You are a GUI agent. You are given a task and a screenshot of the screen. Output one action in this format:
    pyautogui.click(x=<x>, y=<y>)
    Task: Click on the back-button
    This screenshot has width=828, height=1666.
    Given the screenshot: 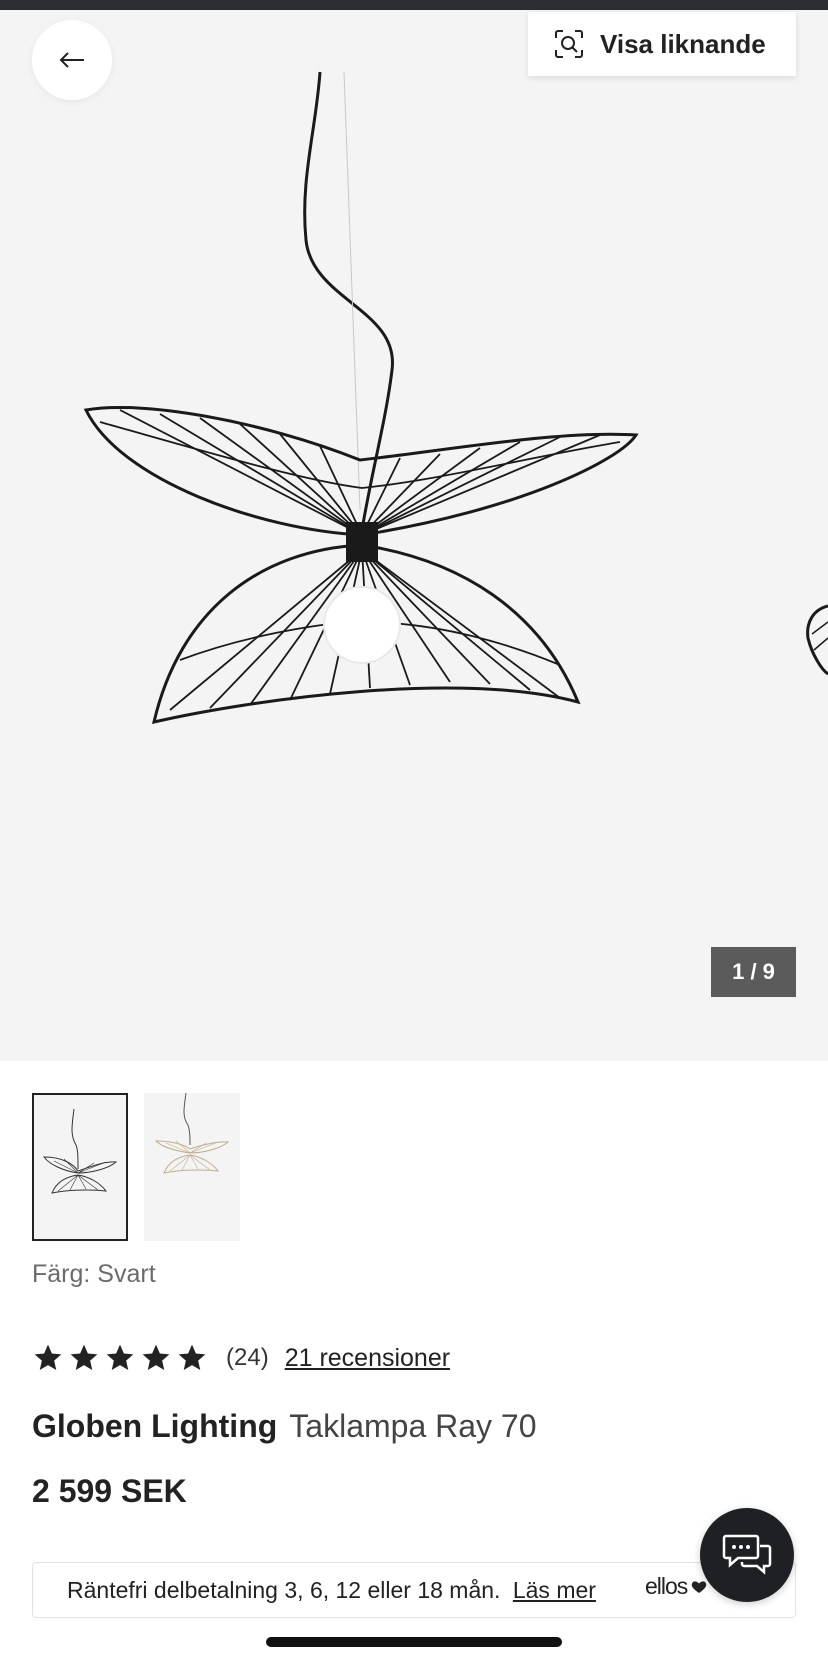 What is the action you would take?
    pyautogui.click(x=72, y=60)
    